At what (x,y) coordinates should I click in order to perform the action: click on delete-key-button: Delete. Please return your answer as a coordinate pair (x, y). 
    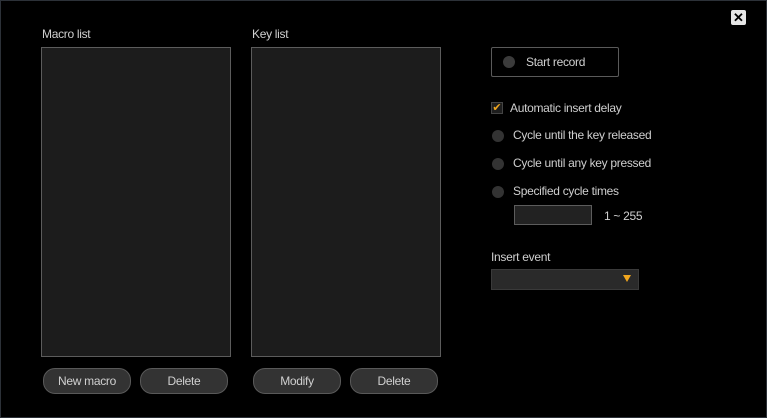
    Looking at the image, I should click on (394, 381).